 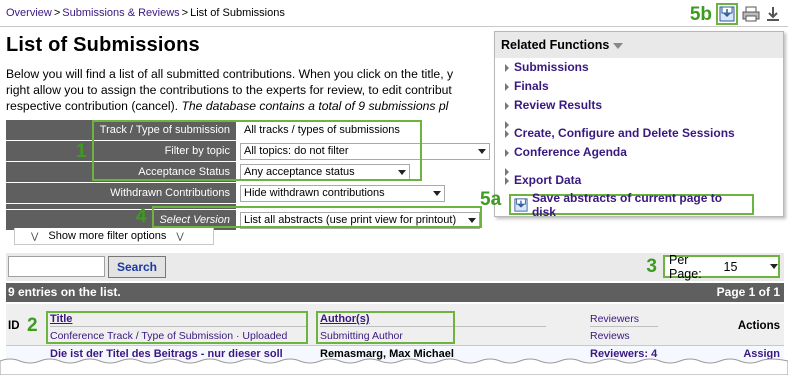 What do you see at coordinates (121, 193) in the screenshot?
I see `filter-label: Withdrawn Contributions` at bounding box center [121, 193].